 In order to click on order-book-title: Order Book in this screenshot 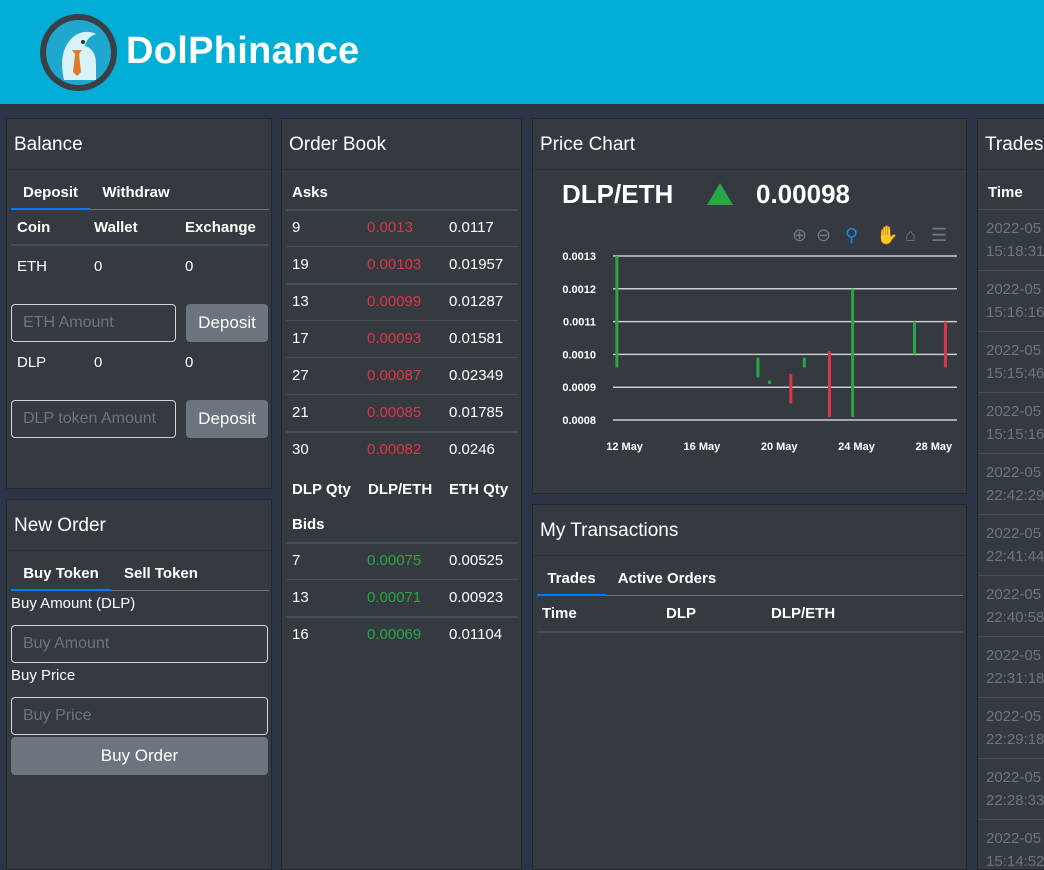, I will do `click(401, 144)`.